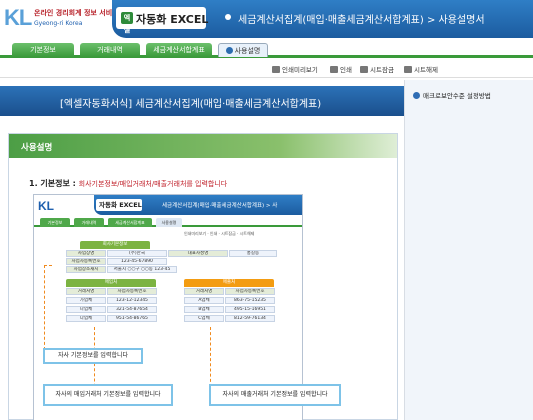 The height and width of the screenshot is (420, 533). Describe the element at coordinates (204, 309) in the screenshot. I see `form-cell: B업체` at that location.